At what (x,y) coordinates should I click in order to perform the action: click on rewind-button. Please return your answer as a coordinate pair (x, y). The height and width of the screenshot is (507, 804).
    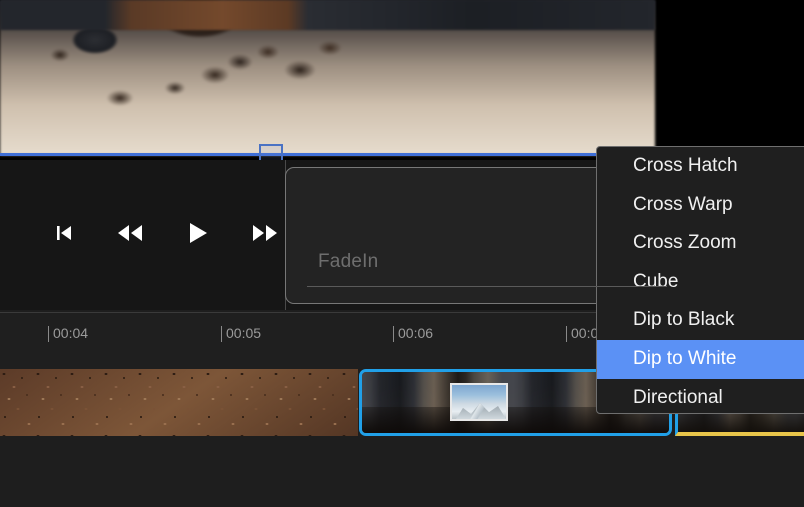
    Looking at the image, I should click on (130, 233).